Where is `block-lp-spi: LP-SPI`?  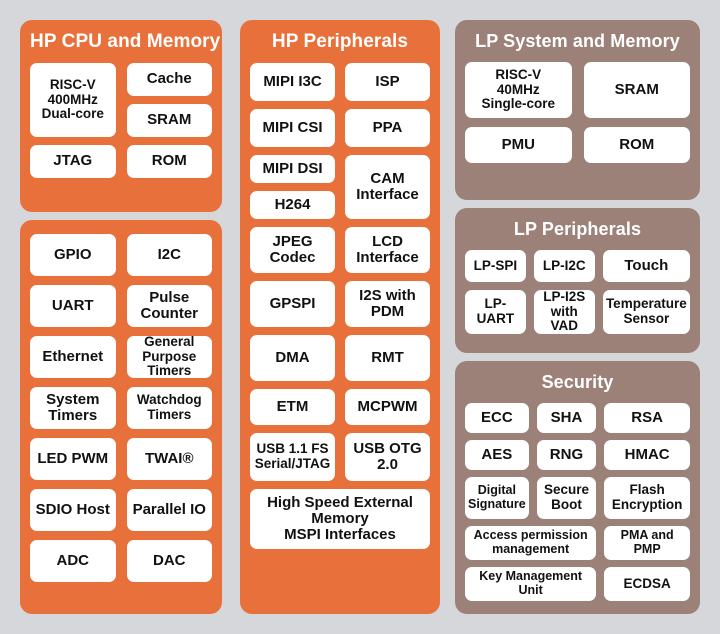 block-lp-spi: LP-SPI is located at coordinates (495, 265).